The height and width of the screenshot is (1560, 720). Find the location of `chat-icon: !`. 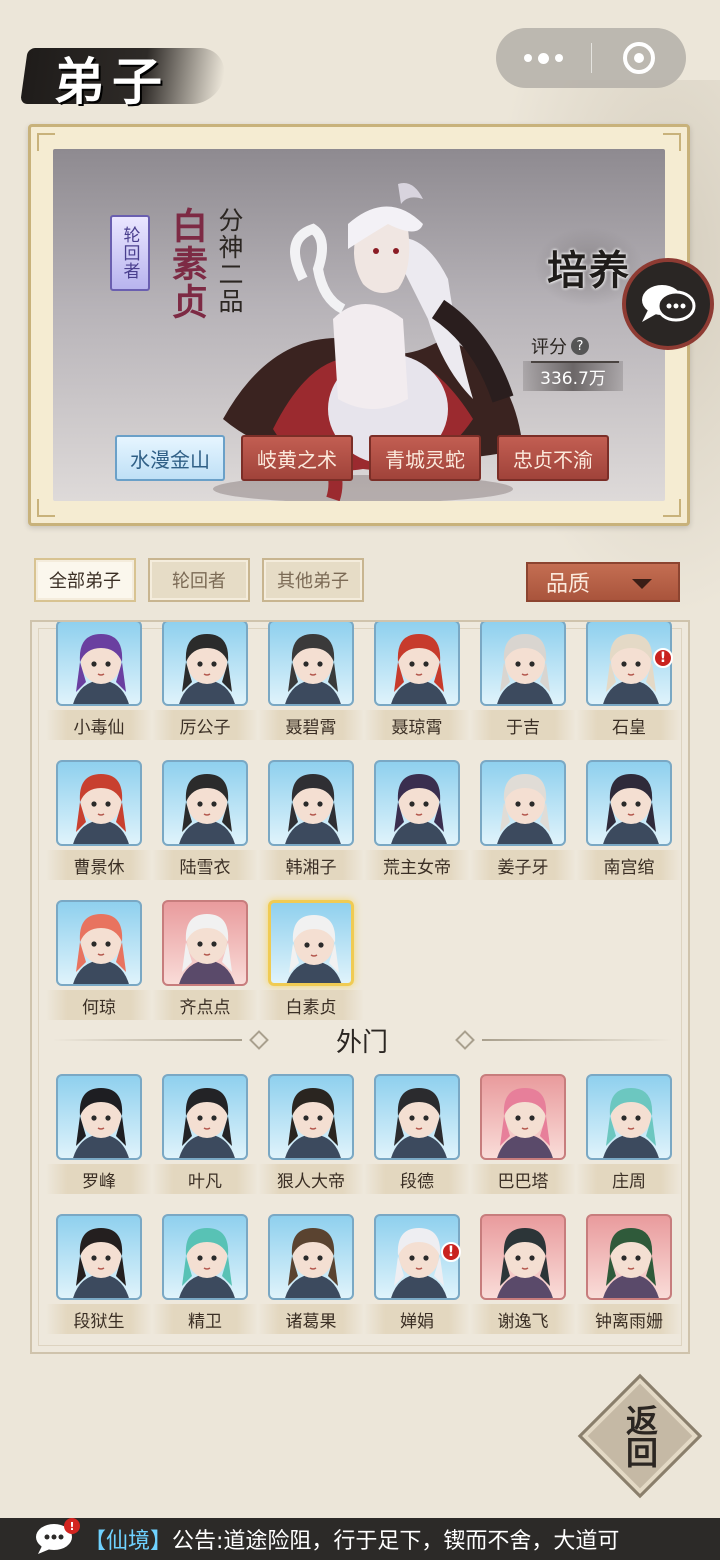

chat-icon: ! is located at coordinates (57, 1537).